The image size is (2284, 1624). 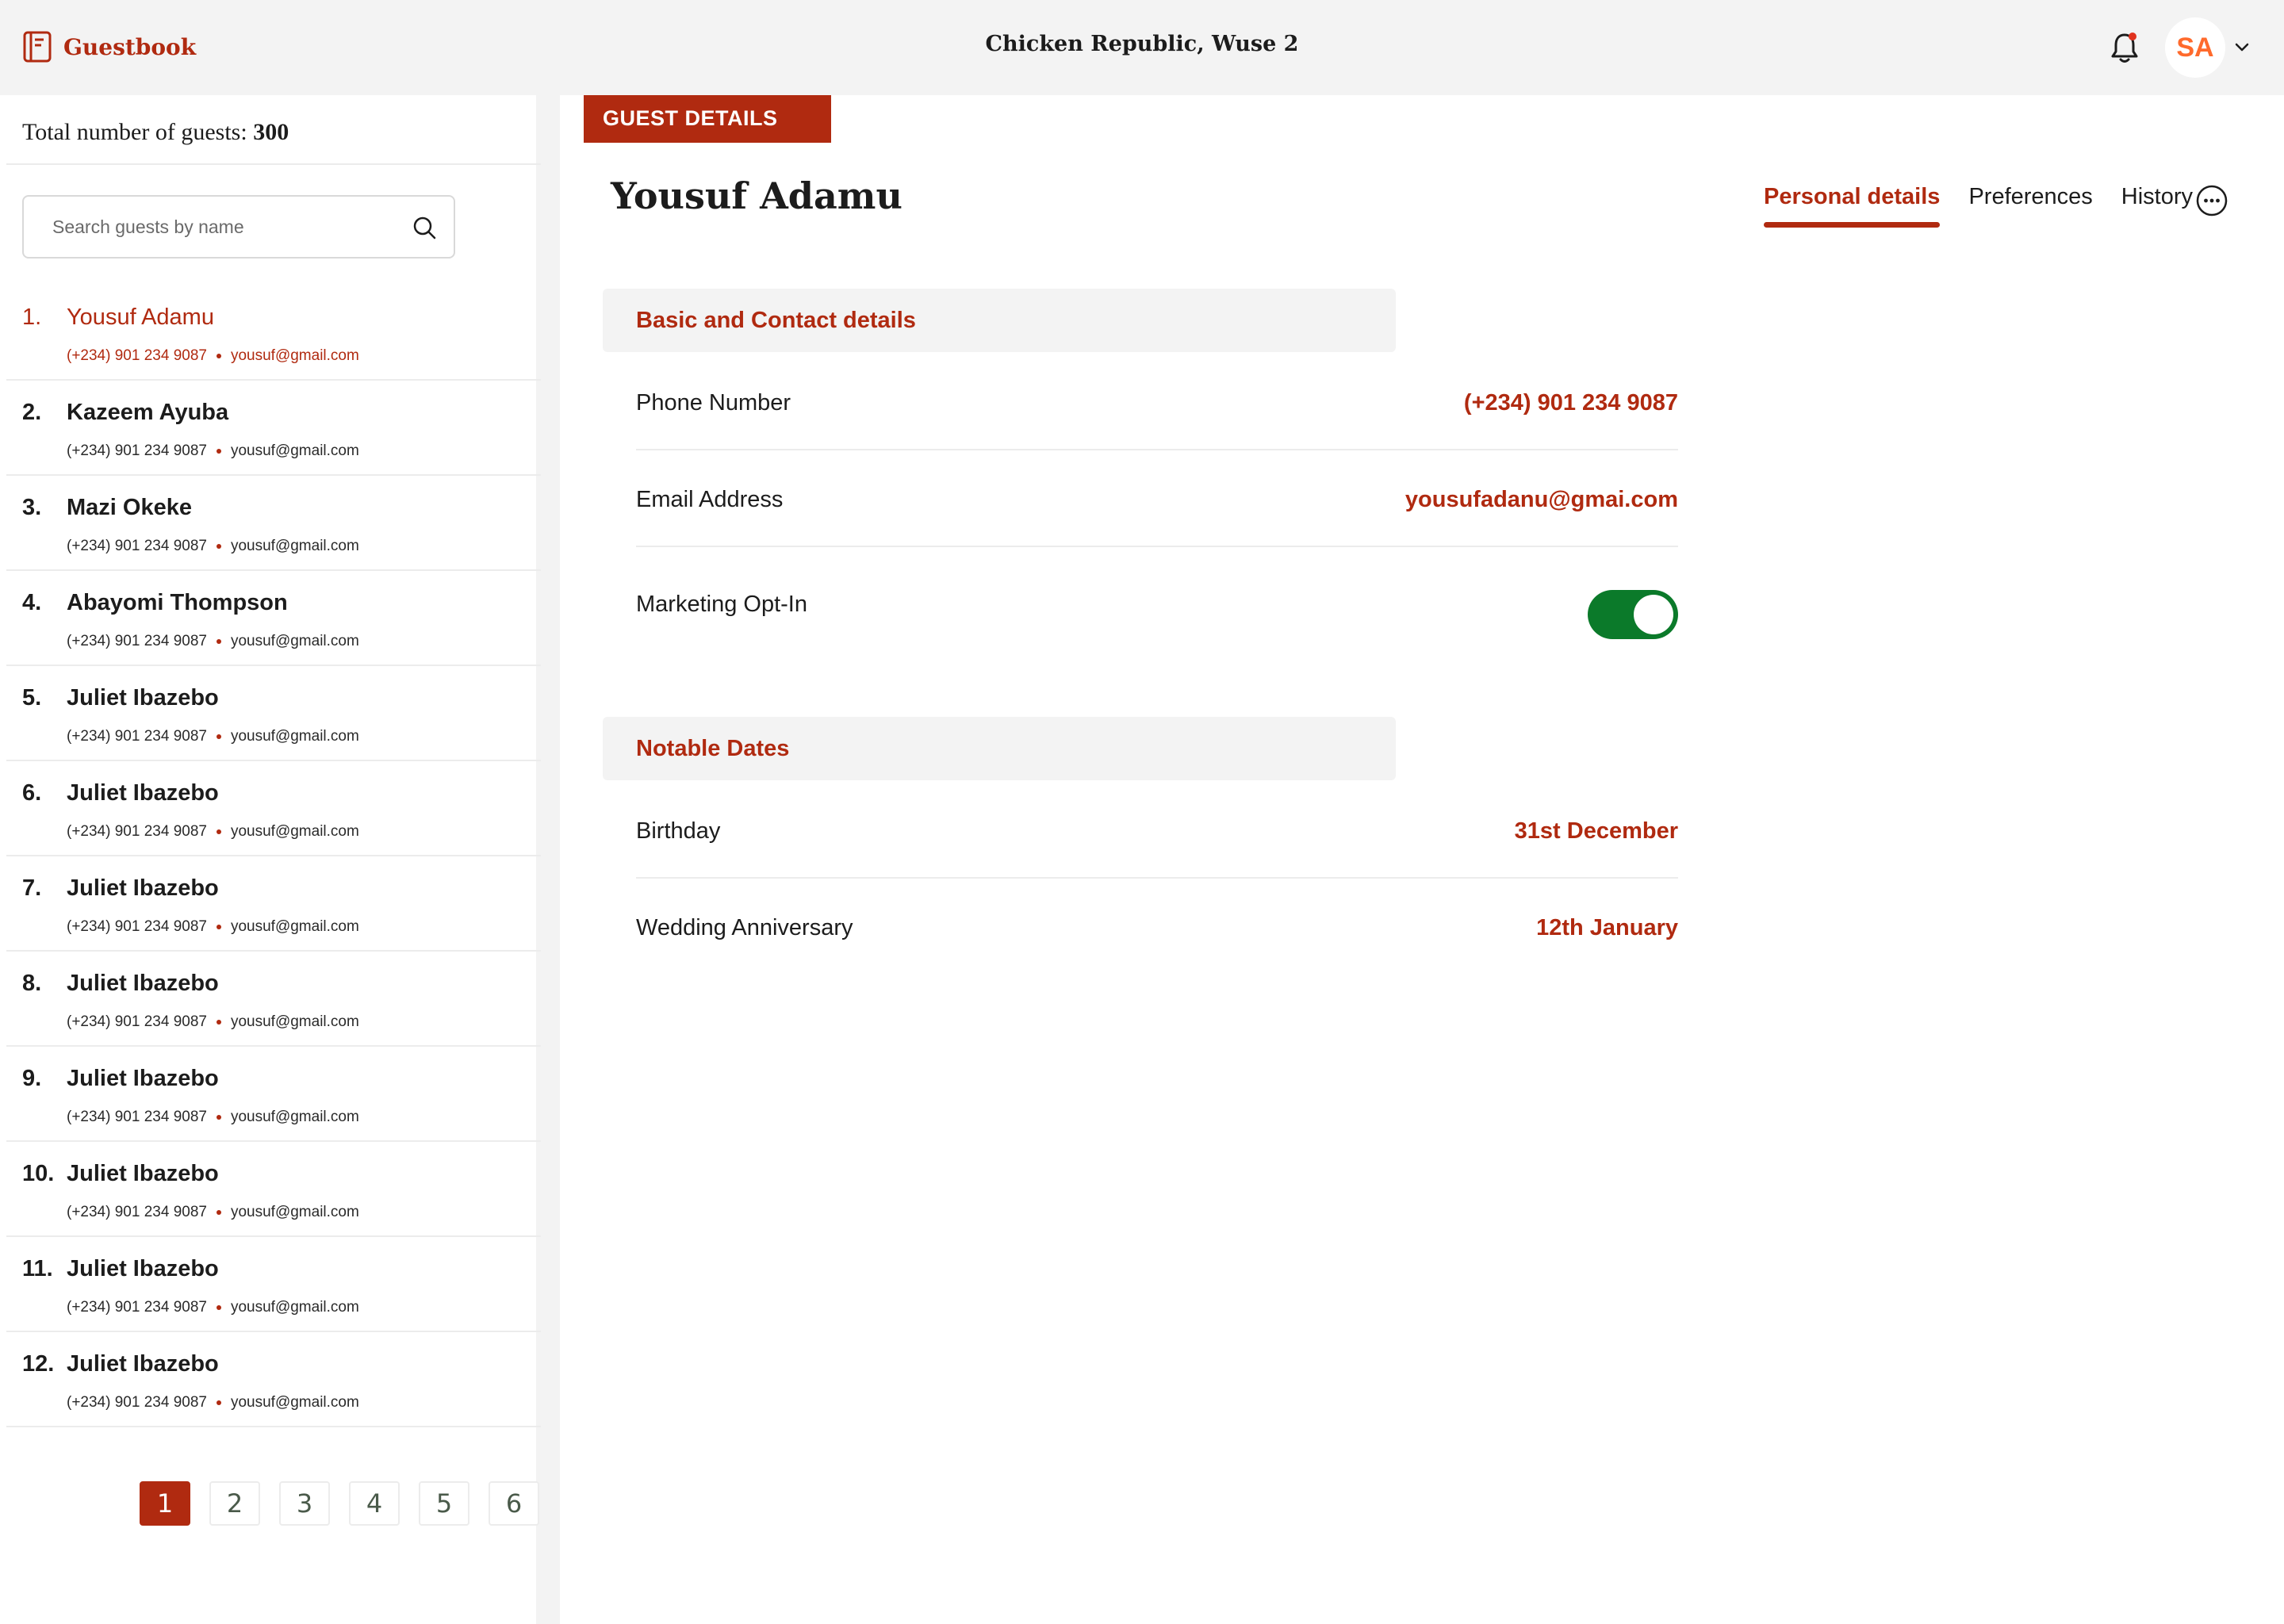 What do you see at coordinates (999, 320) in the screenshot?
I see `section-contact-header: Basic and Contact details` at bounding box center [999, 320].